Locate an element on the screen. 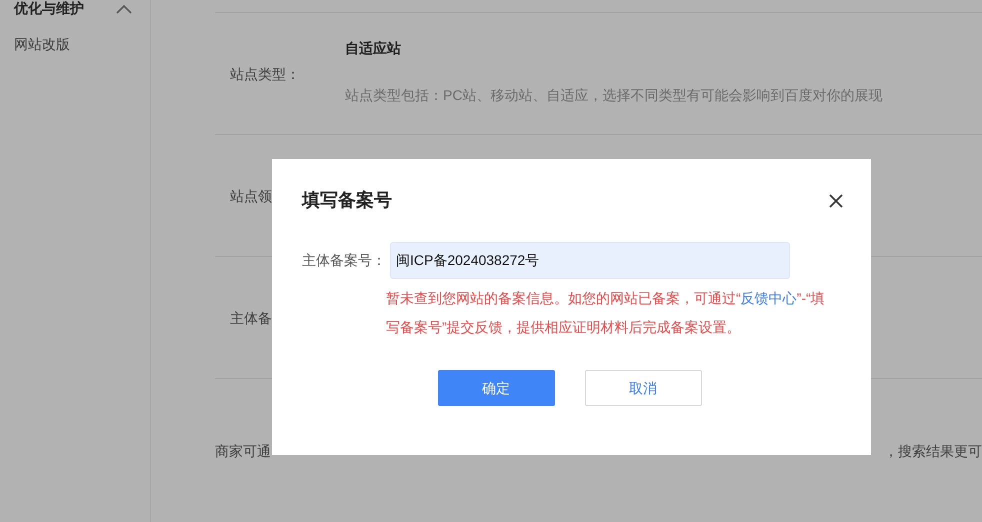 This screenshot has width=982, height=522. dialog-title: 填写备案号 is located at coordinates (347, 200).